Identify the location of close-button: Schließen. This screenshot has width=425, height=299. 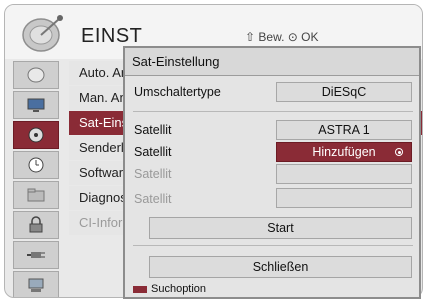
(280, 267).